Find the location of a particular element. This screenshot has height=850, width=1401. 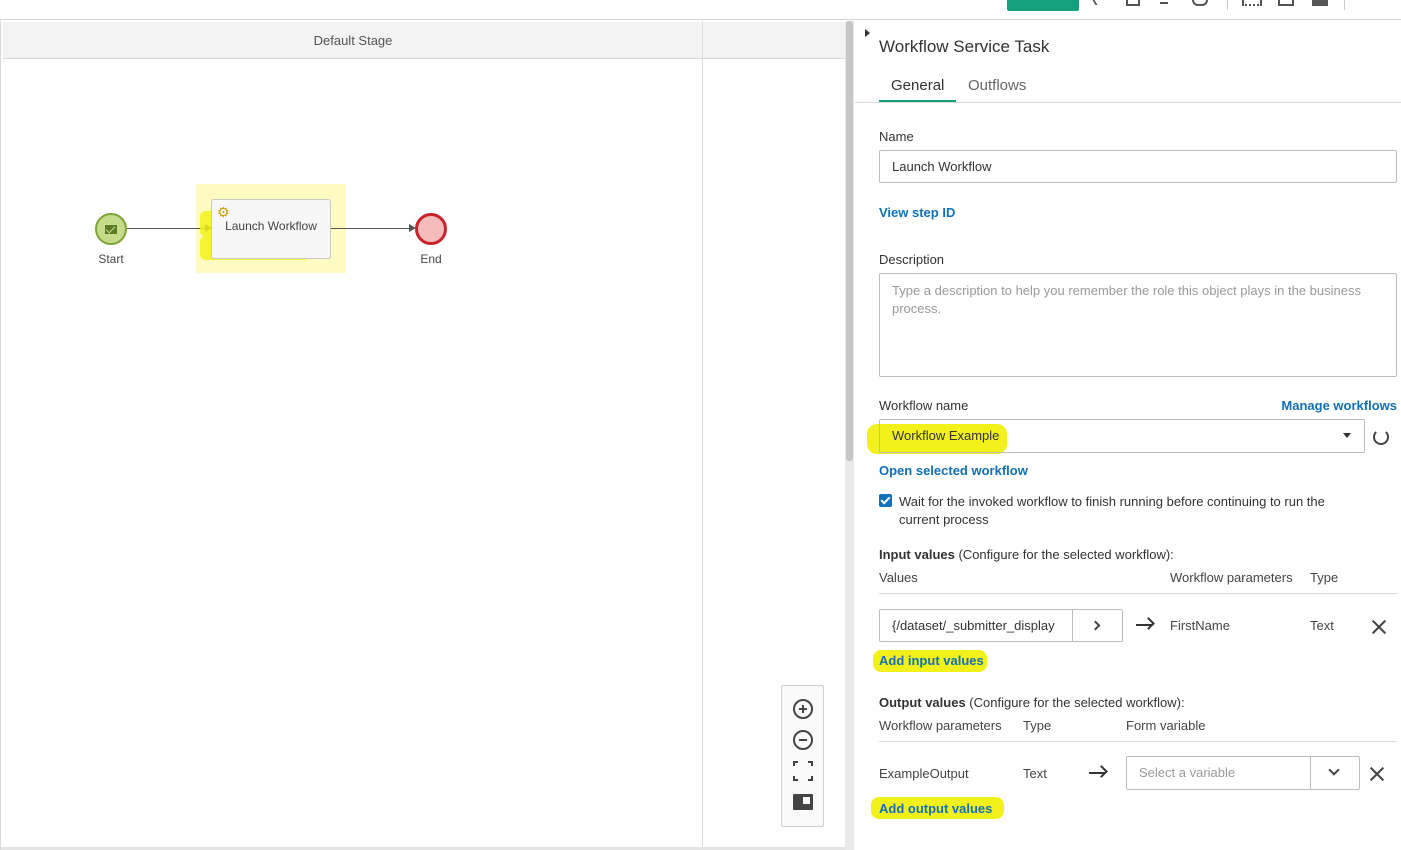

description-label: Description is located at coordinates (912, 259).